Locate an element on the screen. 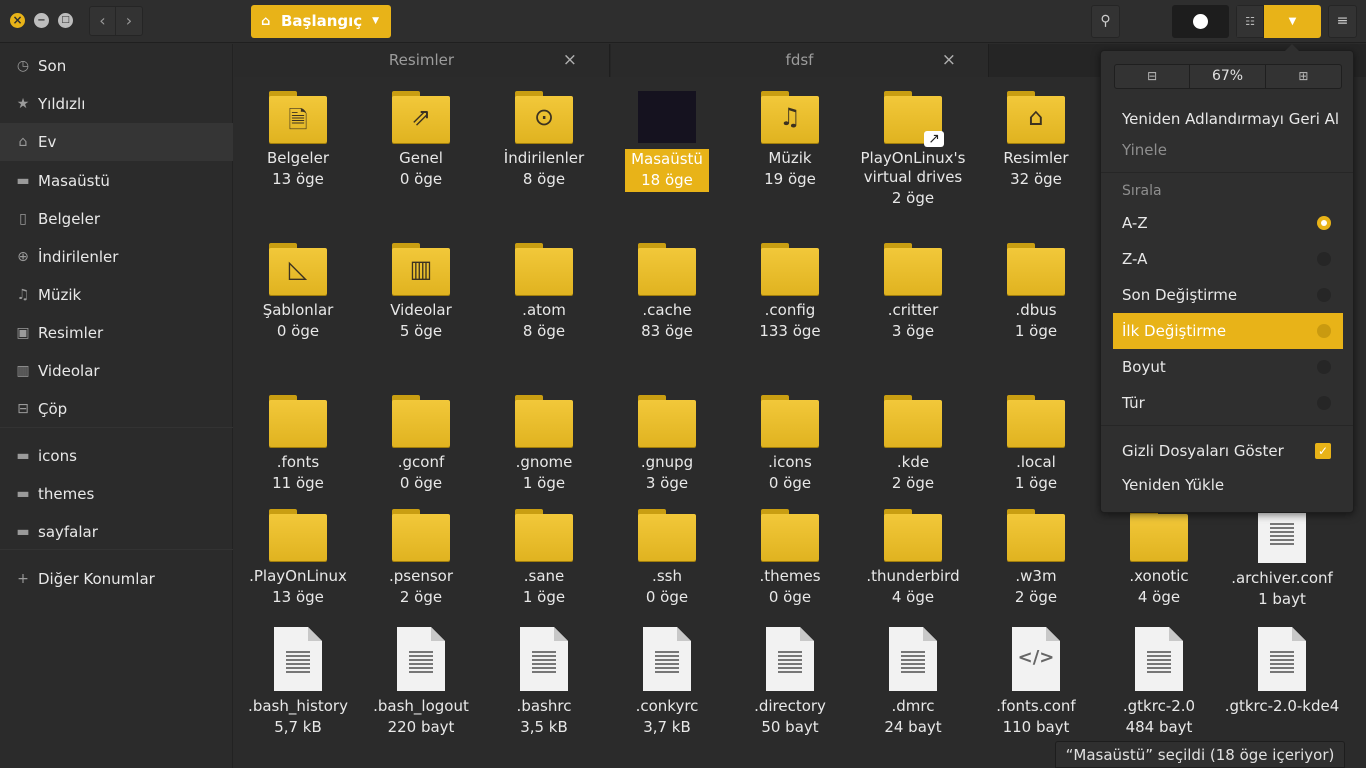 The width and height of the screenshot is (1366, 768). window-minimize-button is located at coordinates (41, 20).